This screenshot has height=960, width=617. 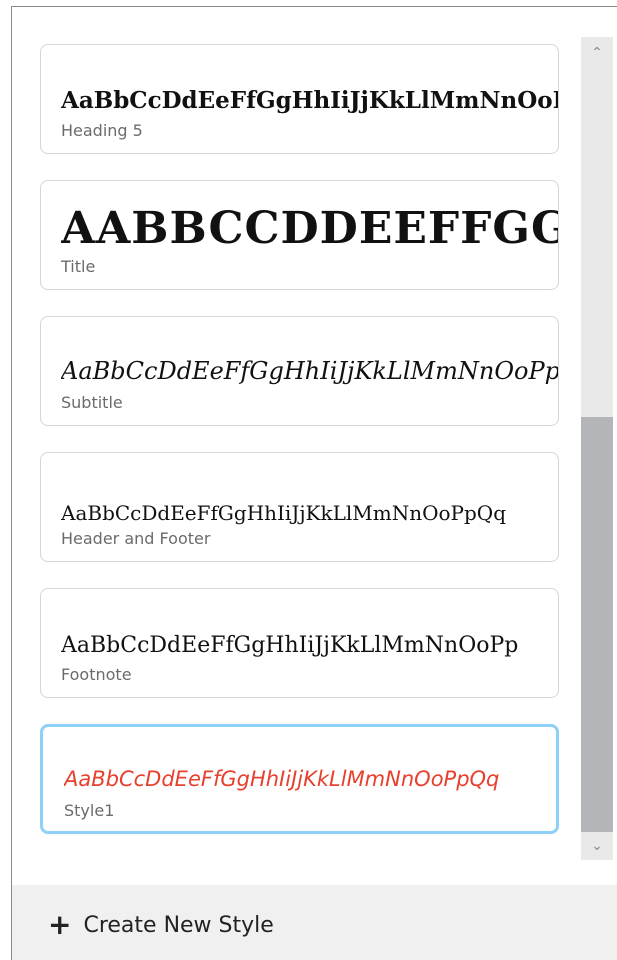 I want to click on style-name: Header and Footer, so click(x=136, y=538).